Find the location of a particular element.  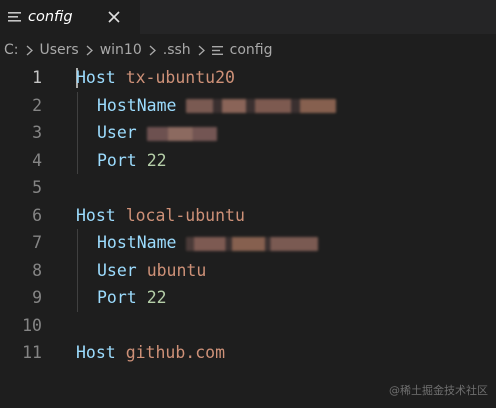

config-value: ubuntu is located at coordinates (176, 270).